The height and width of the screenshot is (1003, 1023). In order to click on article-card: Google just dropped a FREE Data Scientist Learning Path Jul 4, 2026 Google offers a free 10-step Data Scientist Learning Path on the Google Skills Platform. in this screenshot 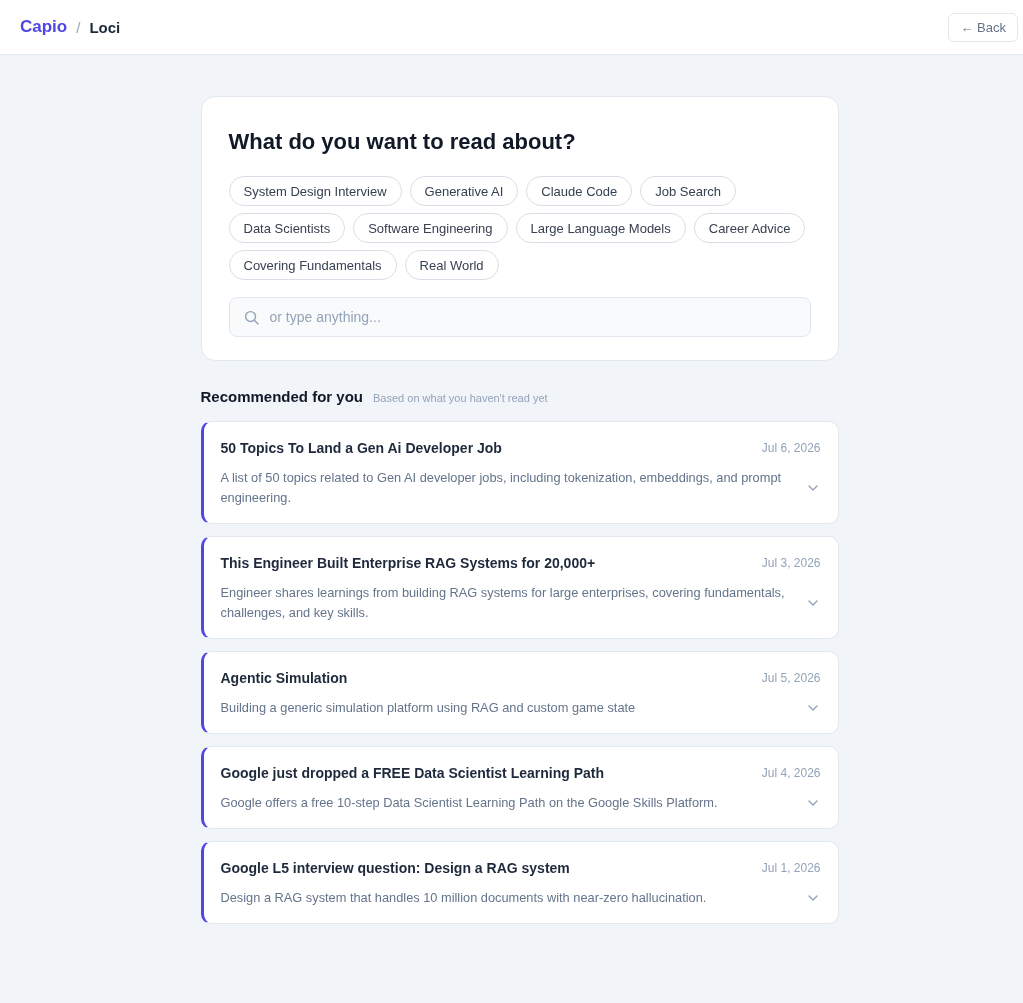, I will do `click(519, 787)`.